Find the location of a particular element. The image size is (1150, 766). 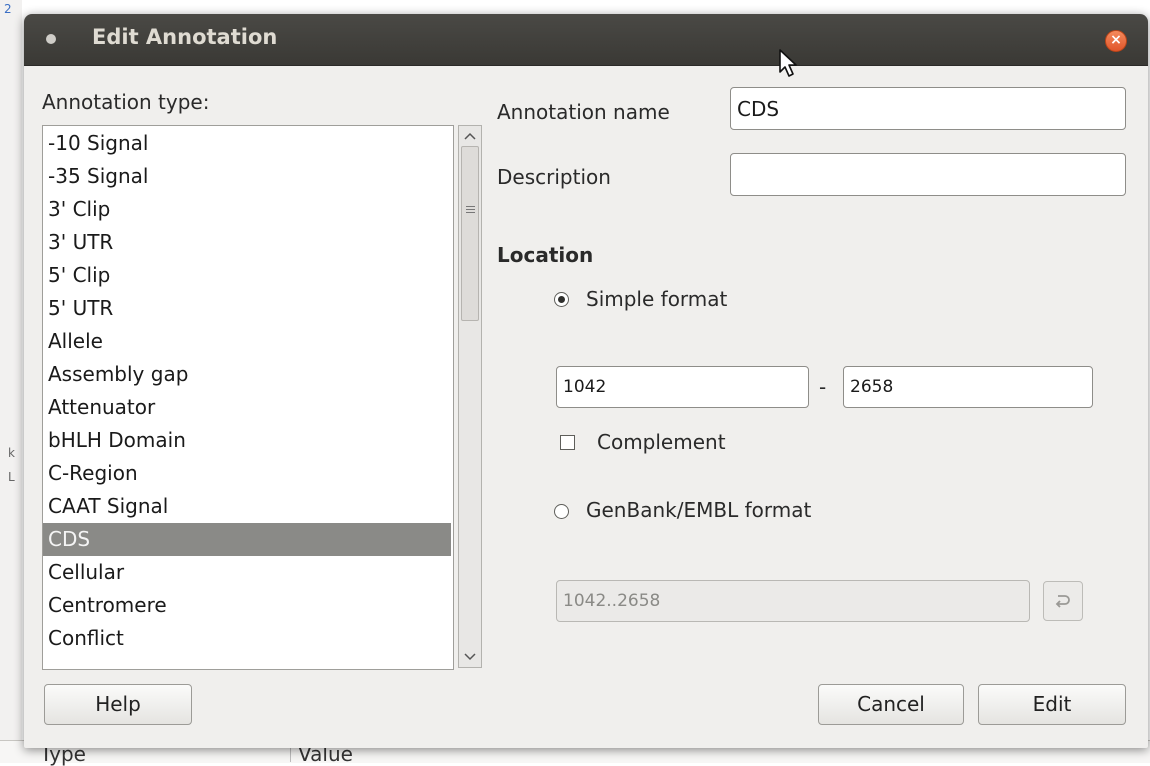

list-item: 3' UTR is located at coordinates (247, 242).